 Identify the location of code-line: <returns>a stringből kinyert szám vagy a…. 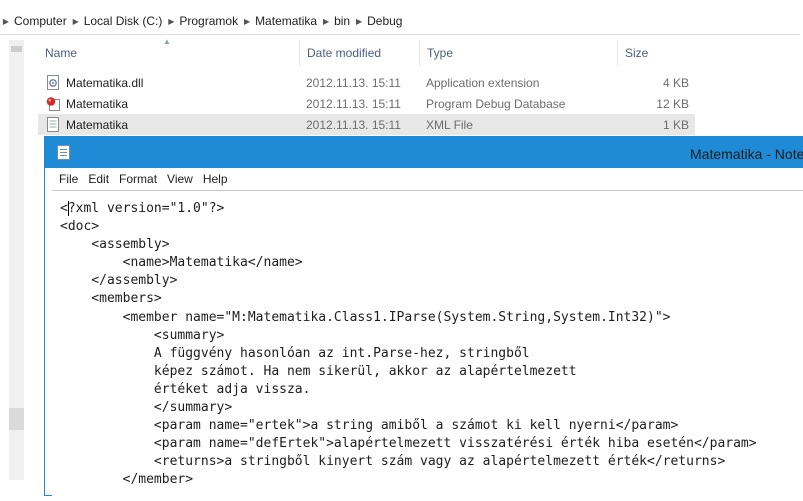
(393, 462).